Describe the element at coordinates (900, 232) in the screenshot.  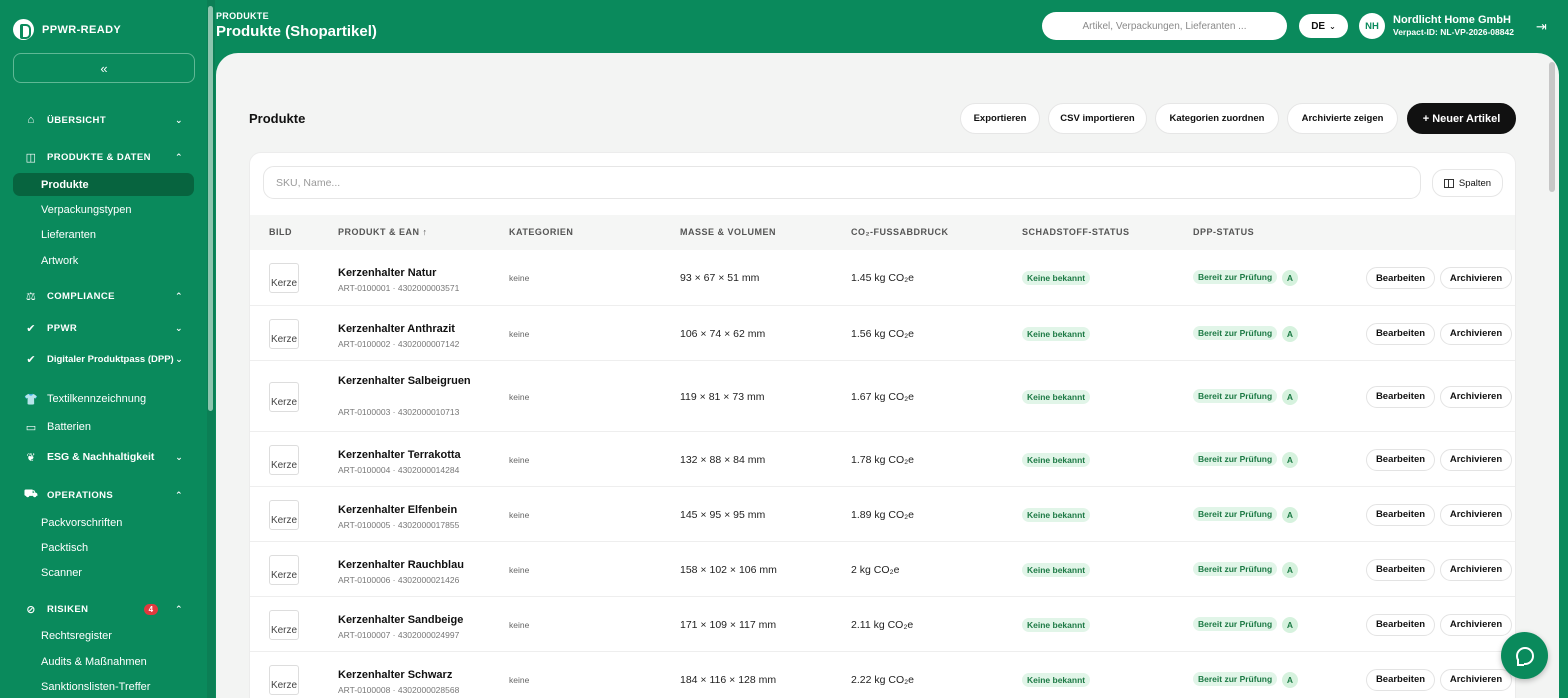
I see `column-header-co2: CO₂-FUSSABDRUCK` at that location.